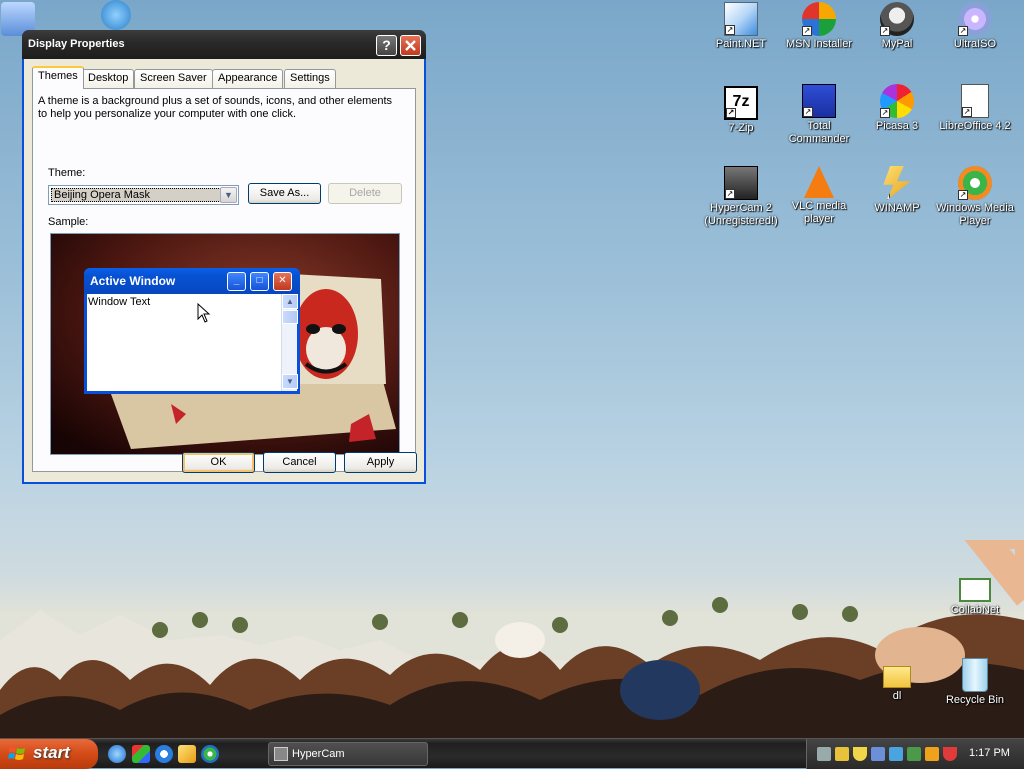  Describe the element at coordinates (248, 78) in the screenshot. I see `tab-appearance: Appearance` at that location.